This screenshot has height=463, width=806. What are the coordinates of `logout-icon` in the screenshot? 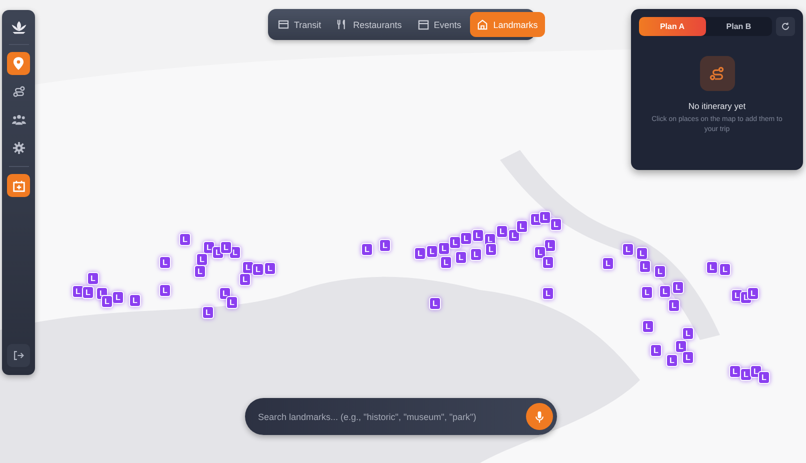 It's located at (18, 355).